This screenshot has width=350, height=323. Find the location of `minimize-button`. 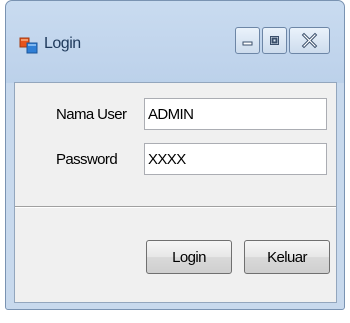

minimize-button is located at coordinates (247, 40).